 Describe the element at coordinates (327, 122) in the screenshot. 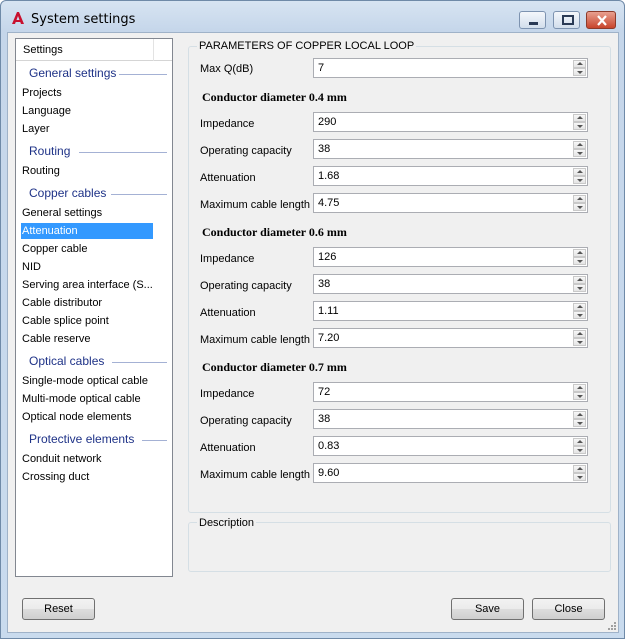

I see `stepper-value: 290` at that location.